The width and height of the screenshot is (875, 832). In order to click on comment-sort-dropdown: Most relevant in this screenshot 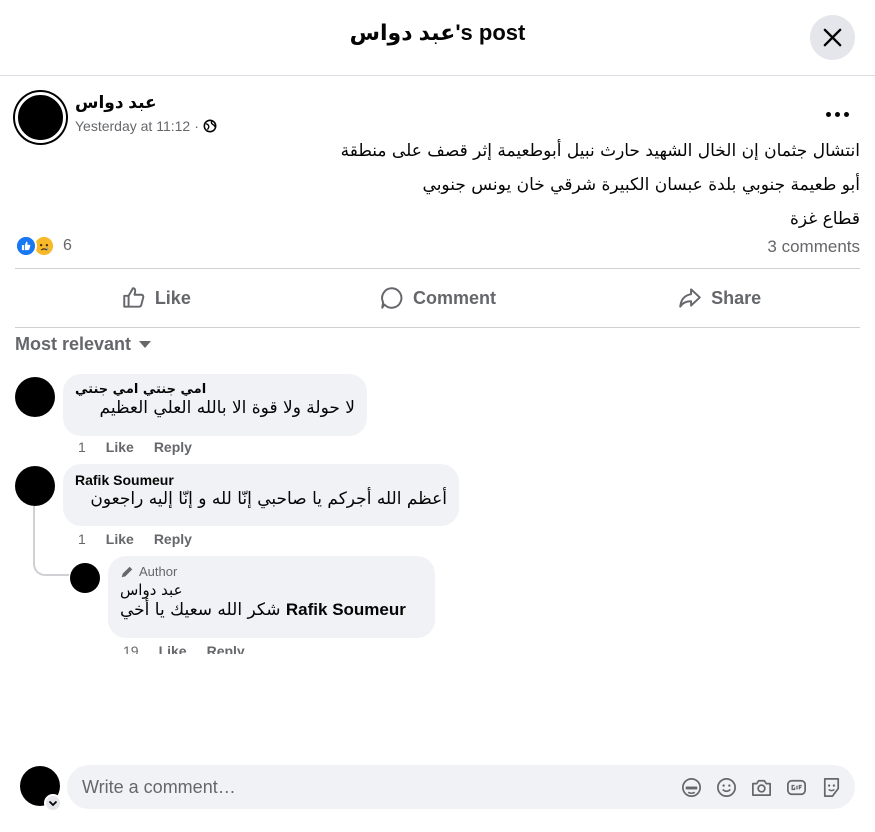, I will do `click(83, 344)`.